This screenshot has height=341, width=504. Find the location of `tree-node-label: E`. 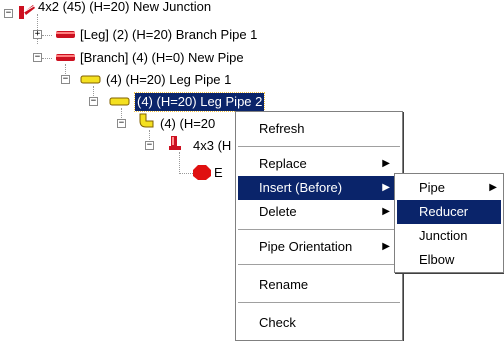

tree-node-label: E is located at coordinates (218, 172).